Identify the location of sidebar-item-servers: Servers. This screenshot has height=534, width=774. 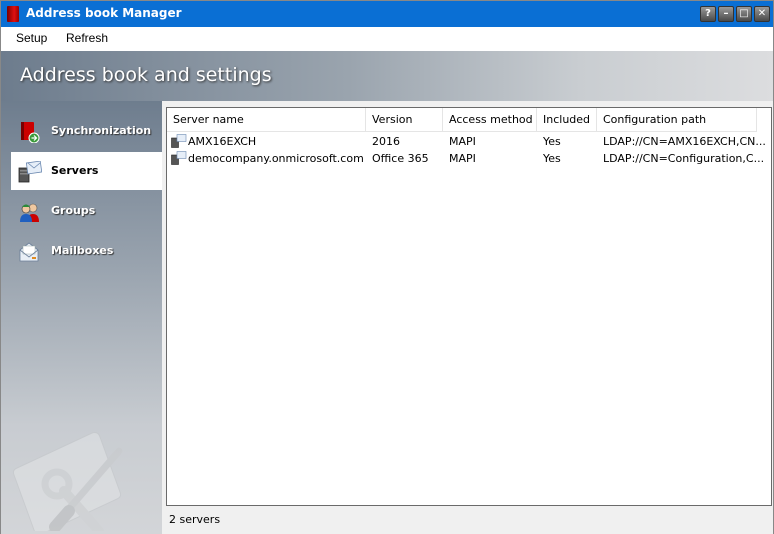
(86, 171).